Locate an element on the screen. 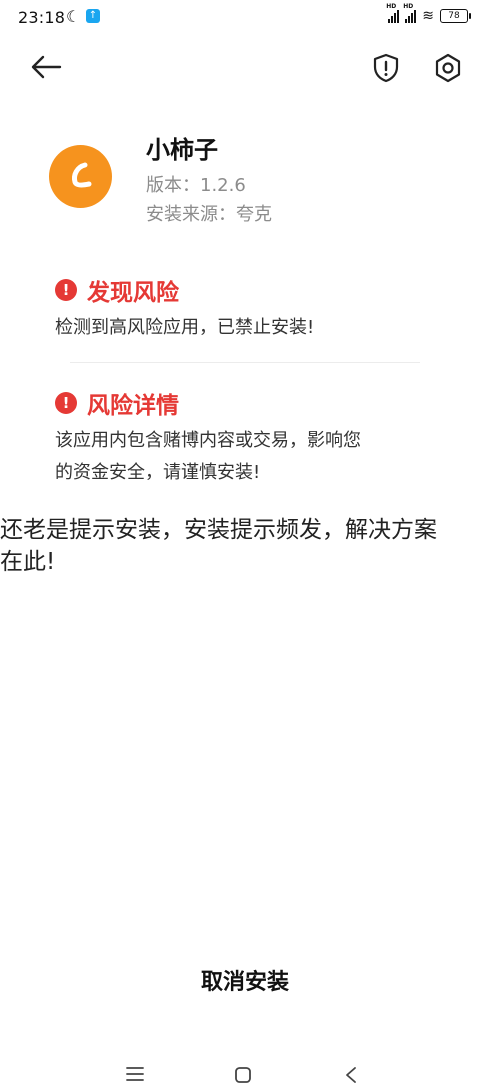  security-button is located at coordinates (386, 68).